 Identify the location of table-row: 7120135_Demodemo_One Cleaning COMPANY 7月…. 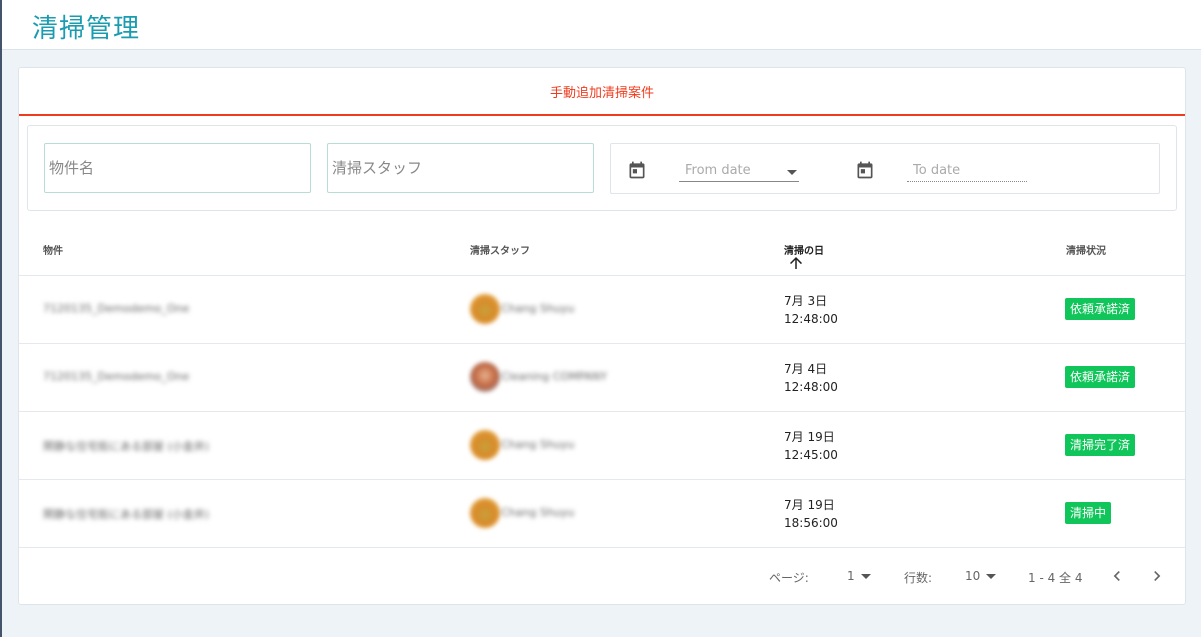
(602, 377).